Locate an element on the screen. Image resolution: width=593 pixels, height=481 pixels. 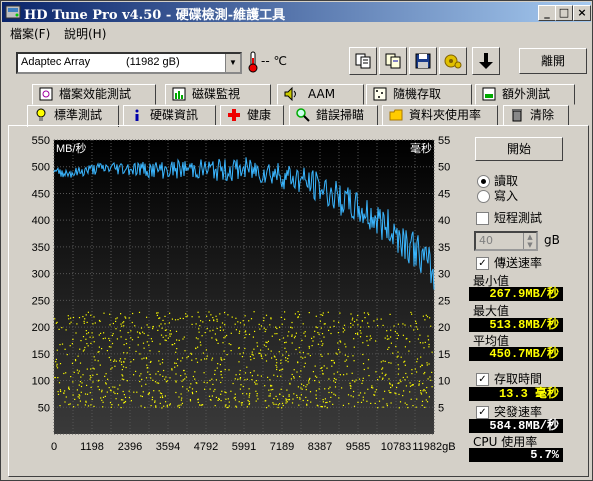
tab-file-benchmark: 檔案效能測試 is located at coordinates (94, 94).